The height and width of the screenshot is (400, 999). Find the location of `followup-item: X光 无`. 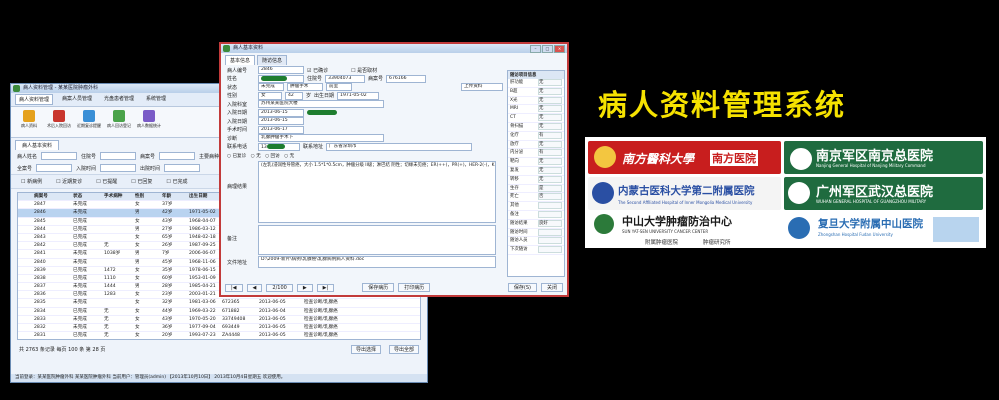

followup-item: X光 无 is located at coordinates (536, 101).